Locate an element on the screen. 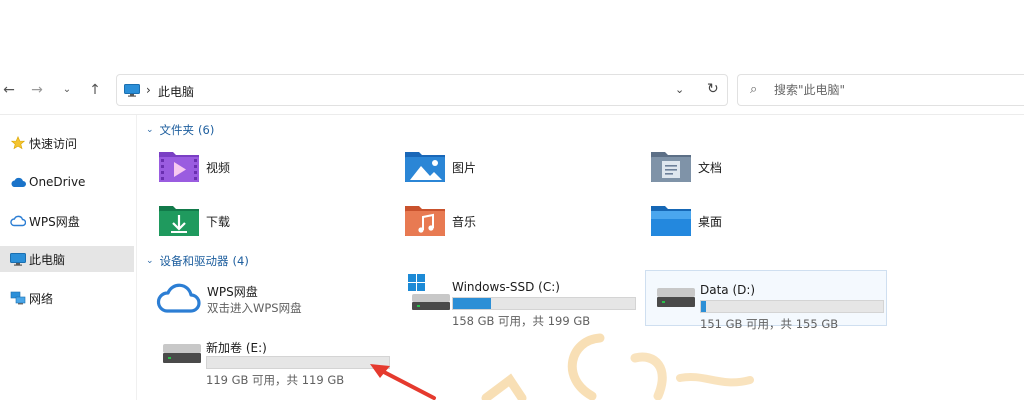 This screenshot has width=1024, height=400. folder-documents: 文档 is located at coordinates (686, 167).